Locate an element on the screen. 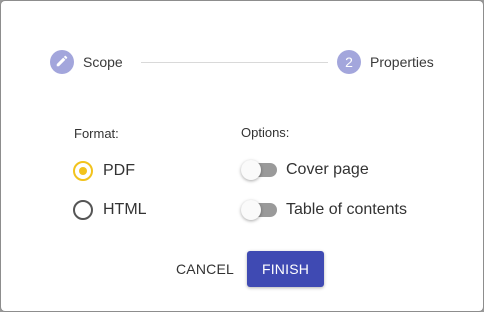 This screenshot has width=484, height=312. table-of-contents-toggle-row: Table of contents is located at coordinates (324, 210).